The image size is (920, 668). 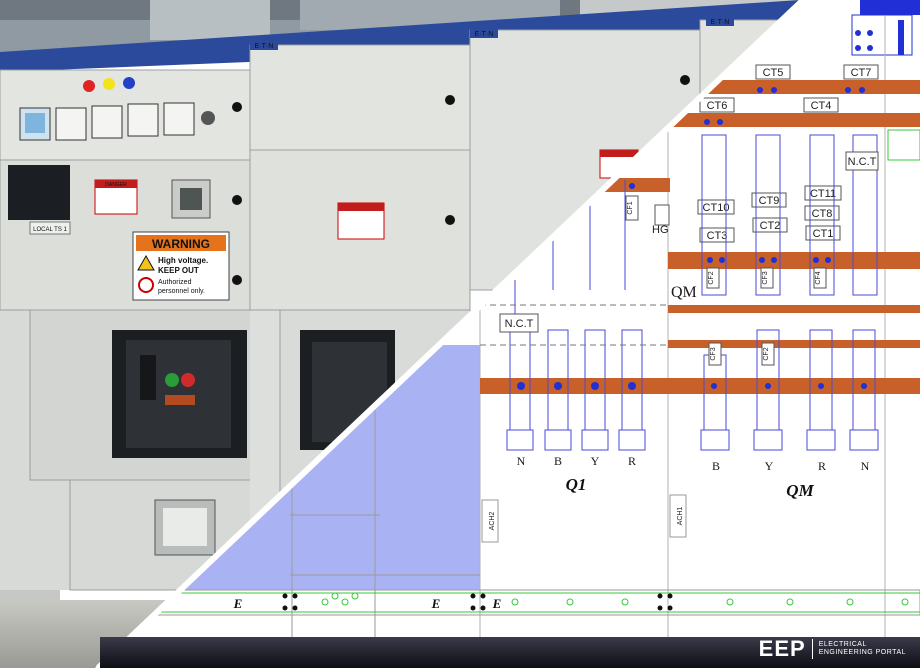 I want to click on ct-label: CT7, so click(x=861, y=73).